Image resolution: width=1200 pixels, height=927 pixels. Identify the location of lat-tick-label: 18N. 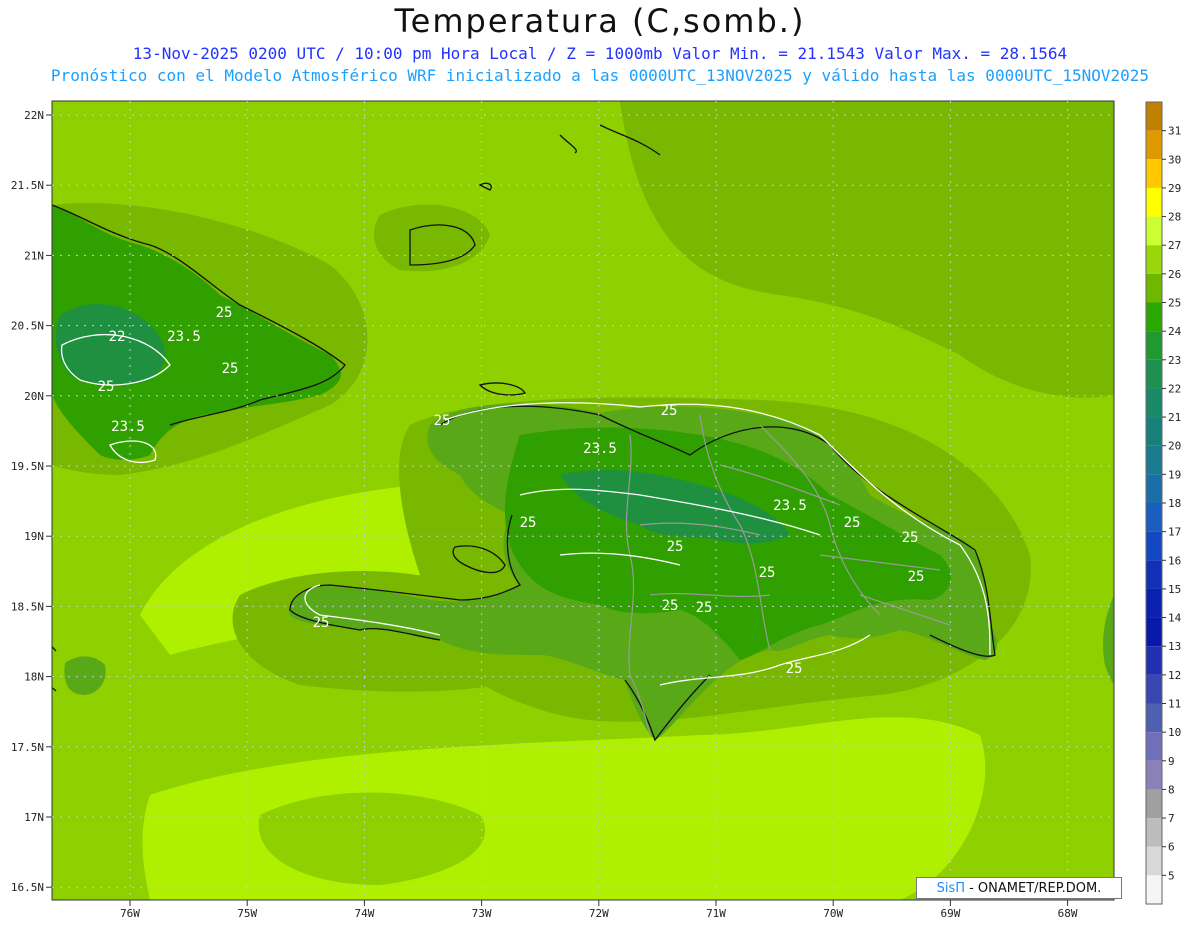
(34, 677).